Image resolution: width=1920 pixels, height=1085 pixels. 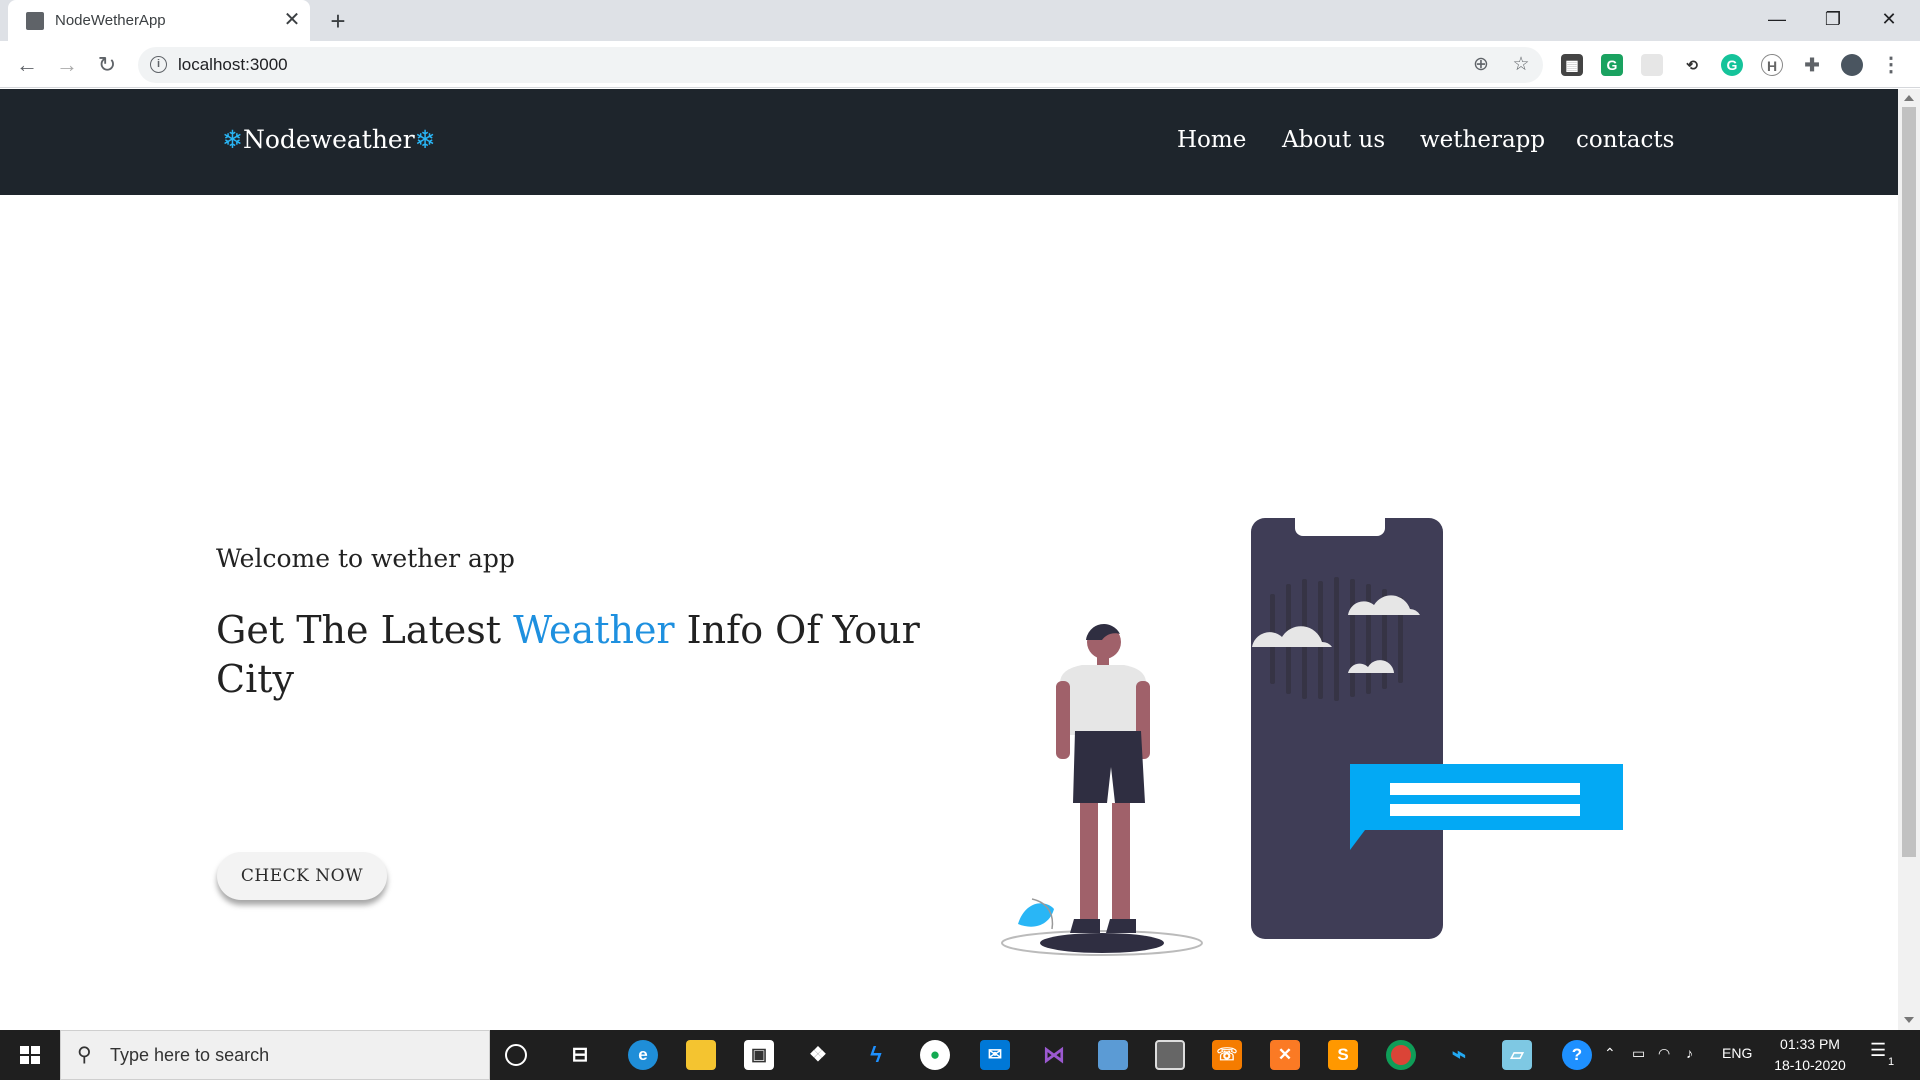 I want to click on whatsapp-icon: ☏, so click(x=1227, y=1055).